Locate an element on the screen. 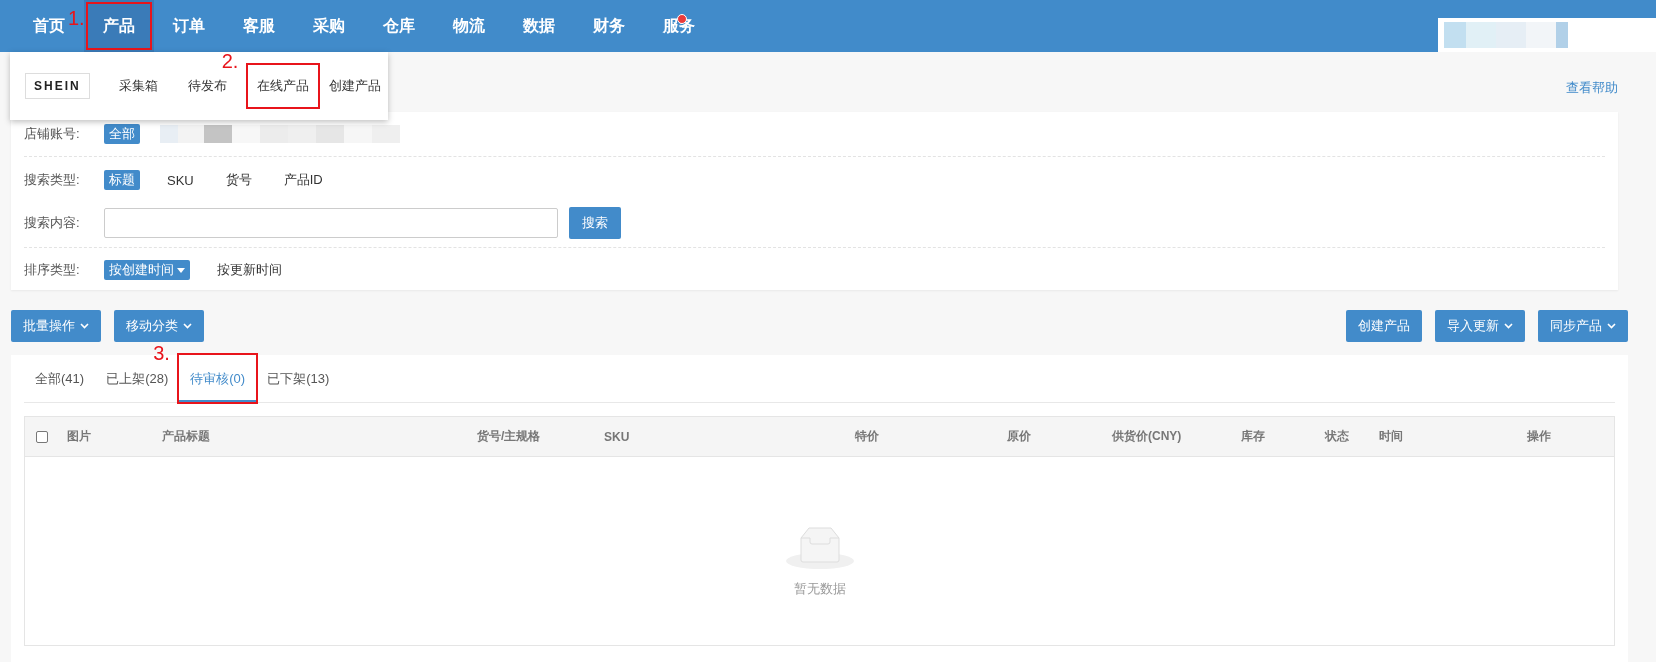 The image size is (1656, 662). nav-item: 数据 is located at coordinates (539, 26).